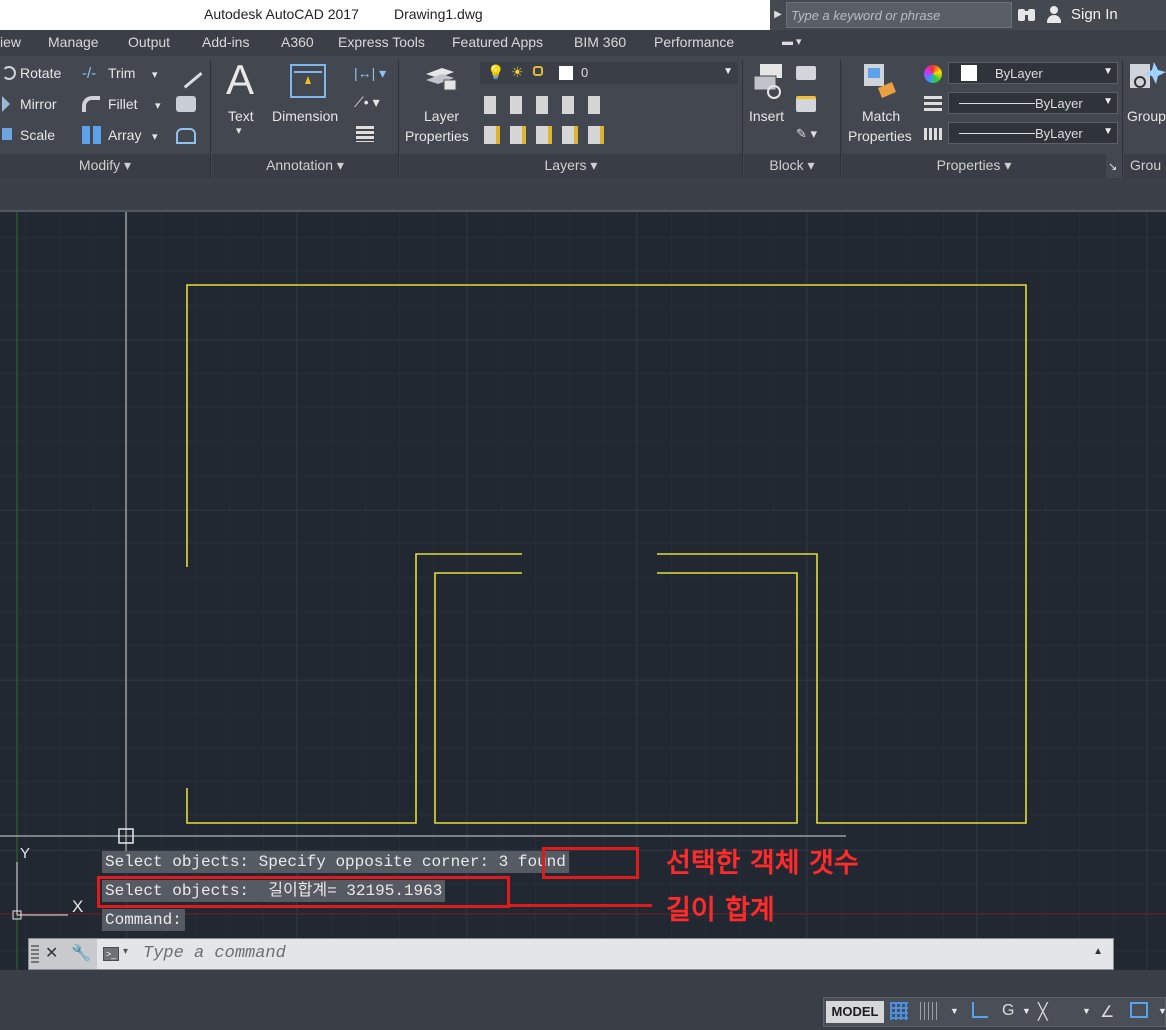  What do you see at coordinates (225, 42) in the screenshot?
I see `tab-add-ins: Add-ins` at bounding box center [225, 42].